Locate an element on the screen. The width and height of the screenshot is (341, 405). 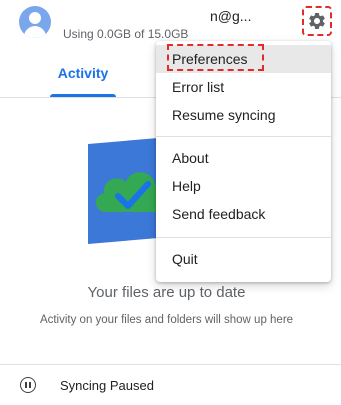
avatar is located at coordinates (35, 22).